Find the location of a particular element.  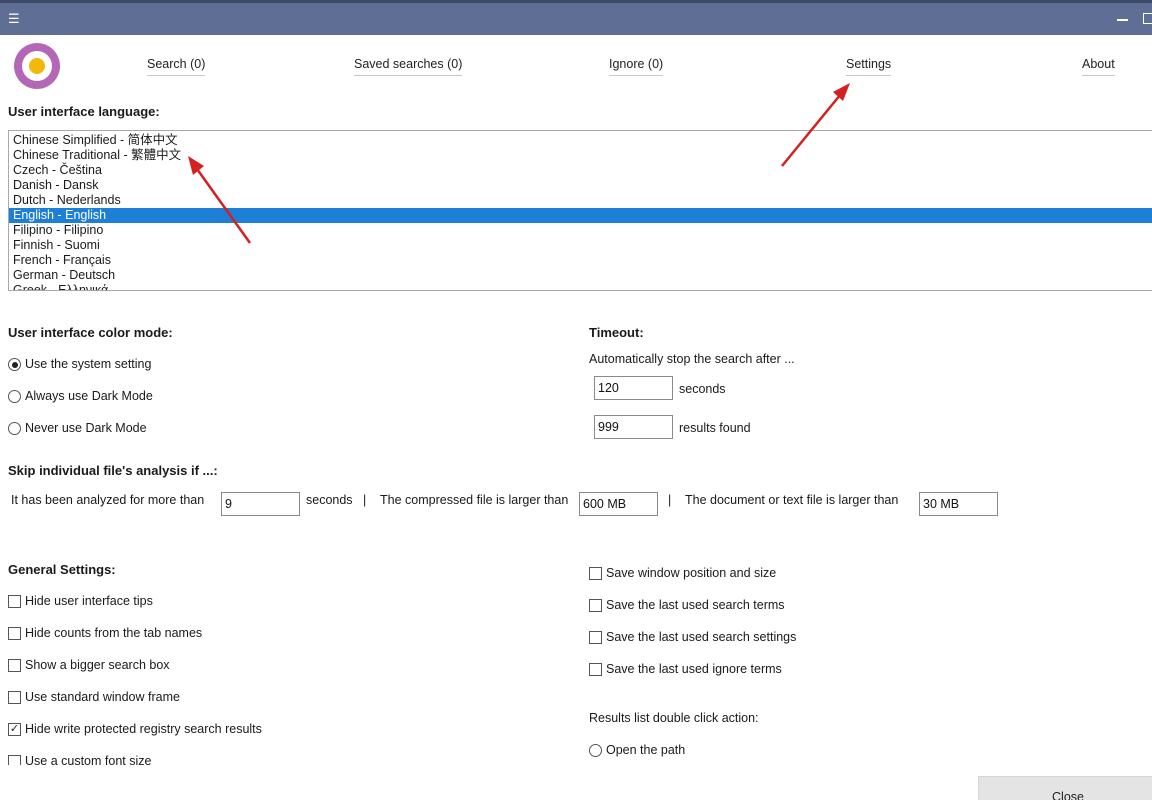

radio-label: Never use Dark Mode is located at coordinates (86, 428).